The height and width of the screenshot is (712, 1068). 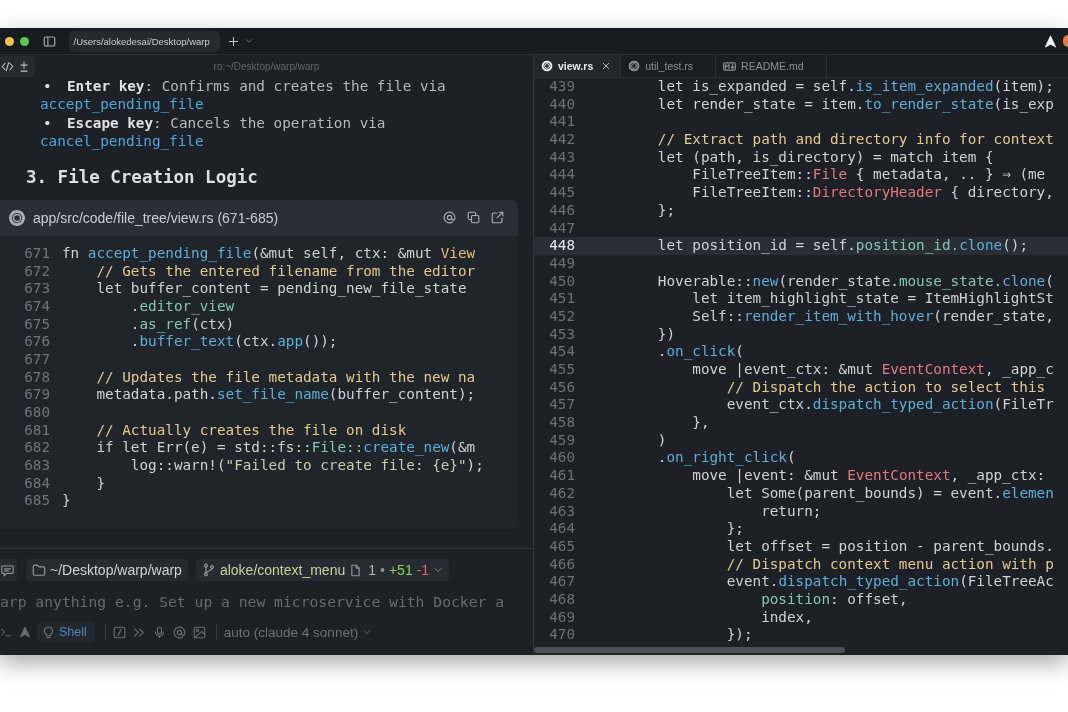 What do you see at coordinates (36, 466) in the screenshot?
I see `line-number: 683` at bounding box center [36, 466].